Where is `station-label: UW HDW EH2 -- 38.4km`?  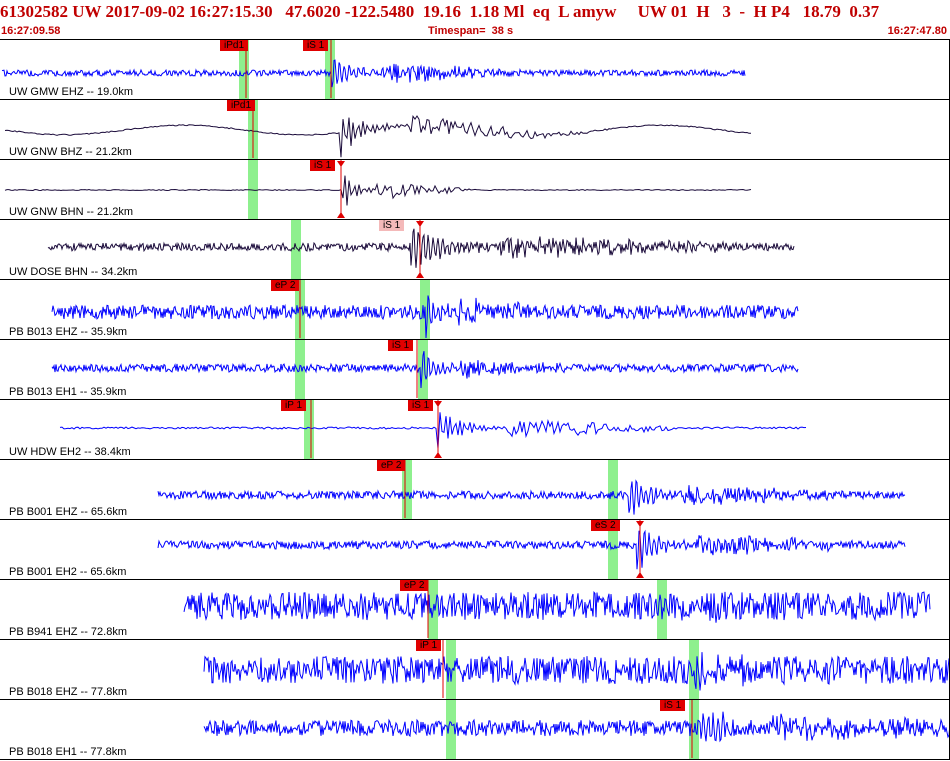 station-label: UW HDW EH2 -- 38.4km is located at coordinates (70, 452).